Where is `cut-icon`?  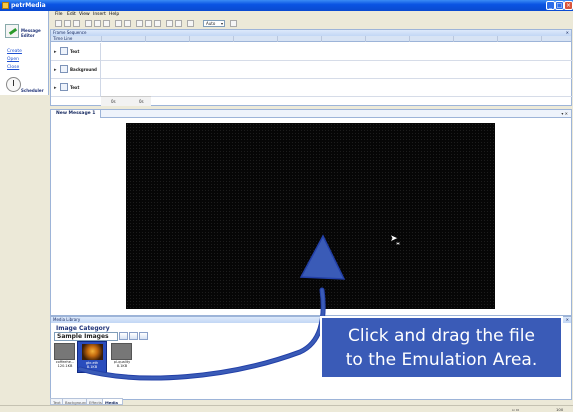 cut-icon is located at coordinates (88, 23).